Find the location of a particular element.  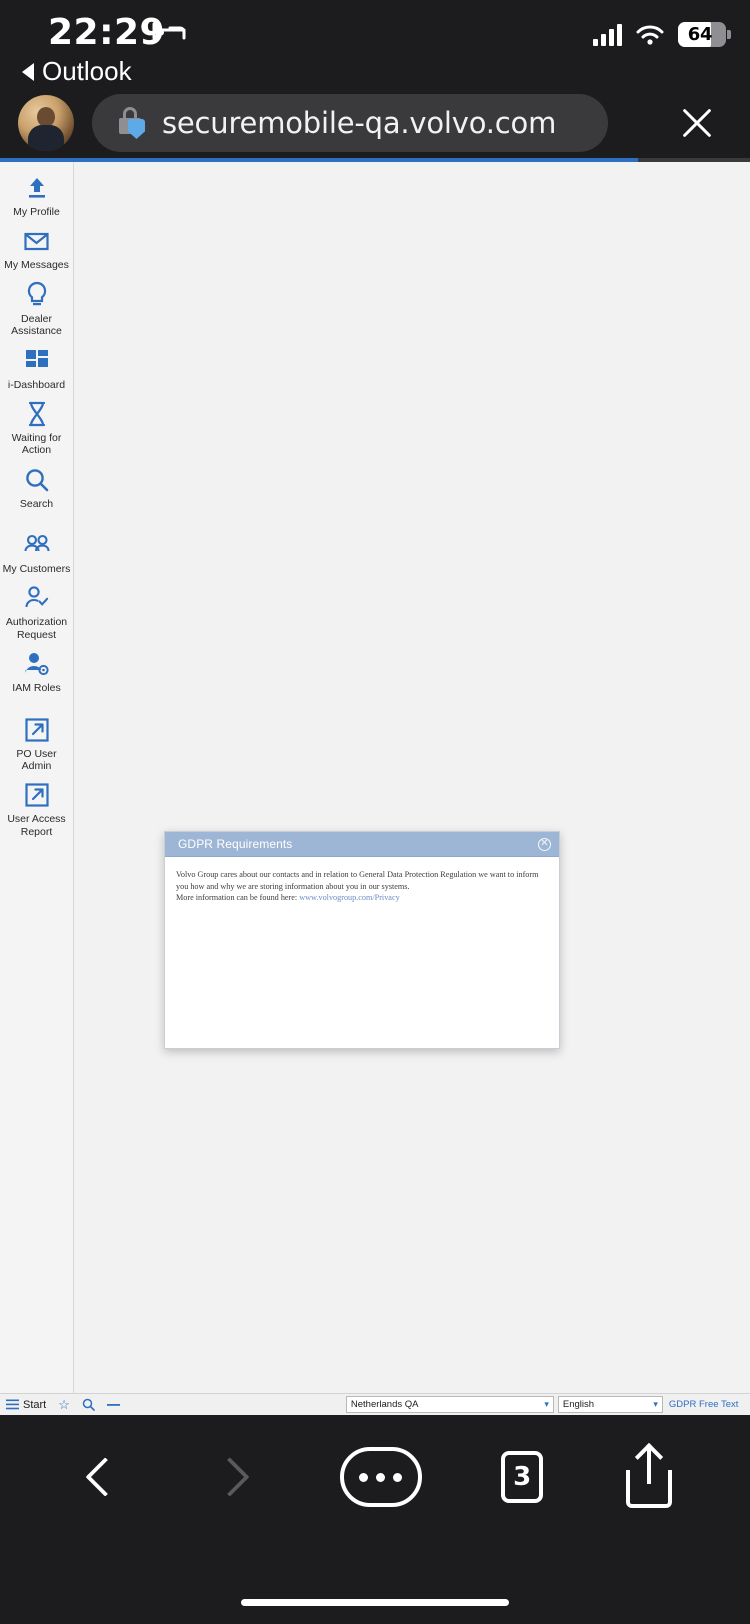

dialog-header: GDPR Requirements ✕ is located at coordinates (362, 844).